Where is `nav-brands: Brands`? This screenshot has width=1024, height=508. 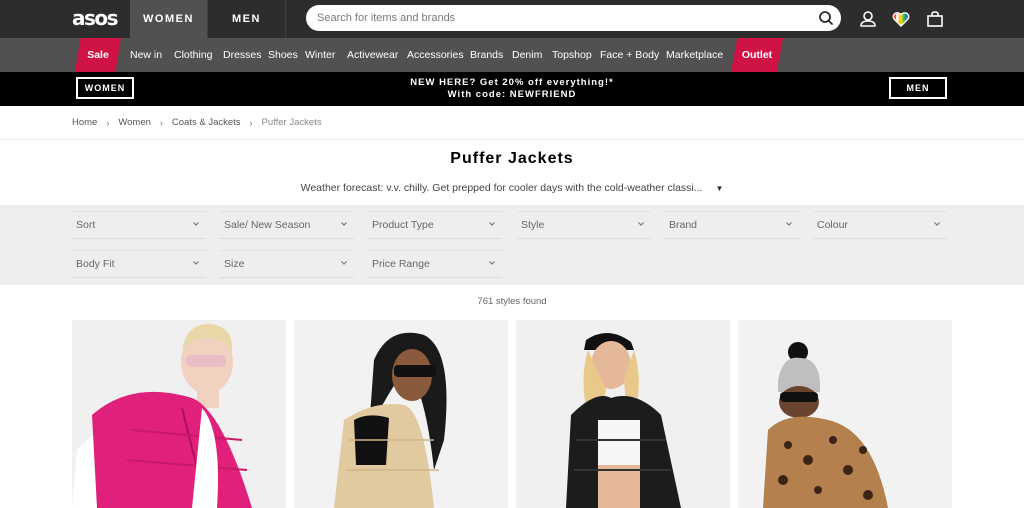
nav-brands: Brands is located at coordinates (486, 55).